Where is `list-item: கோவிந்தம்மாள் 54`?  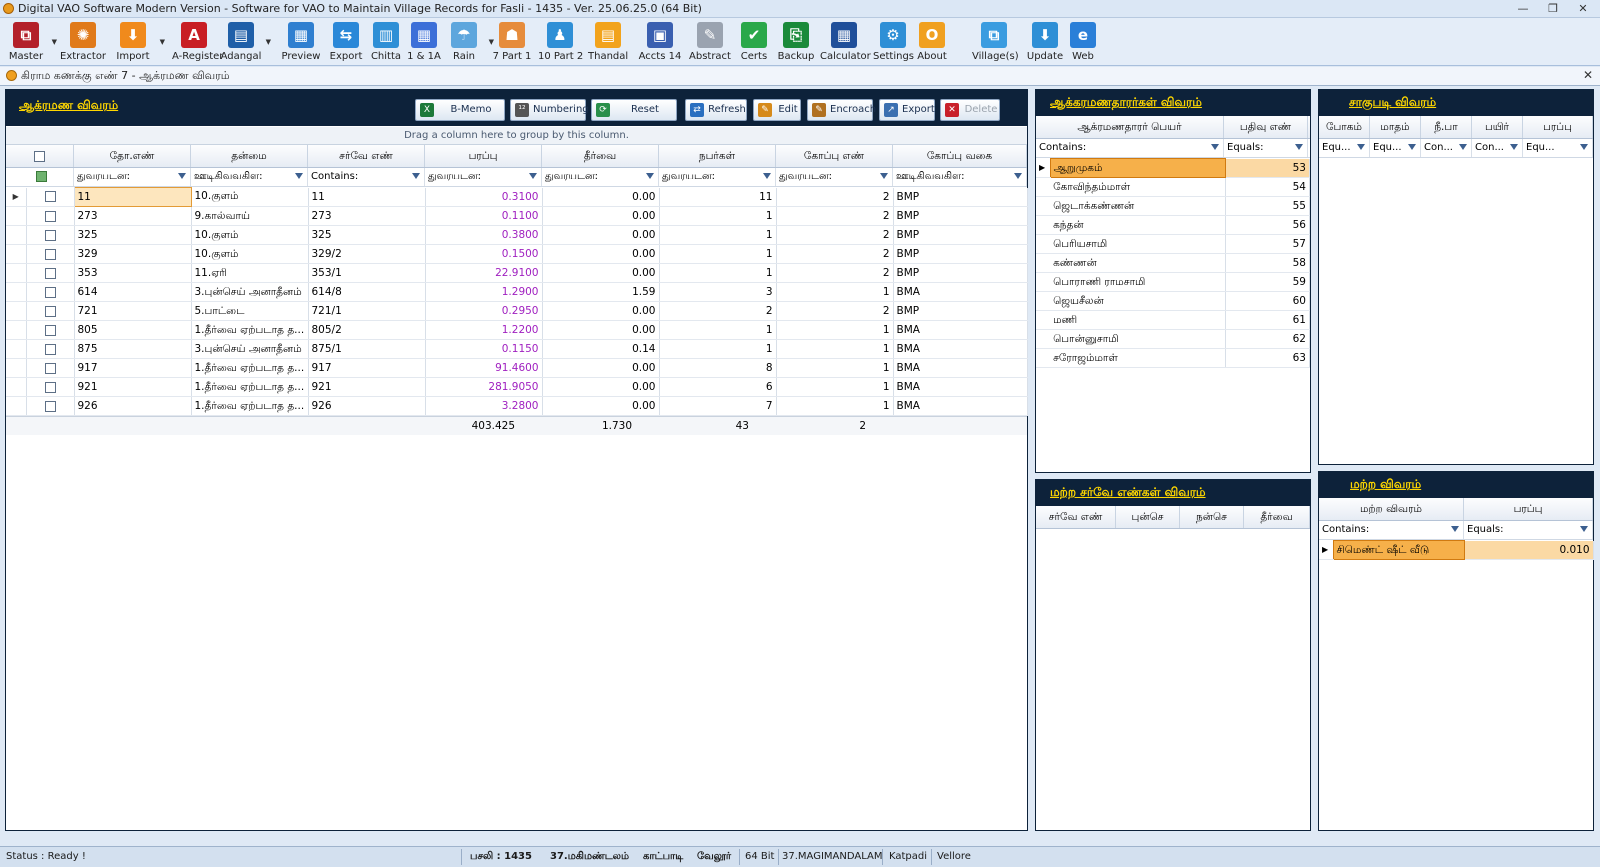
list-item: கோவிந்தம்மாள் 54 is located at coordinates (1173, 187).